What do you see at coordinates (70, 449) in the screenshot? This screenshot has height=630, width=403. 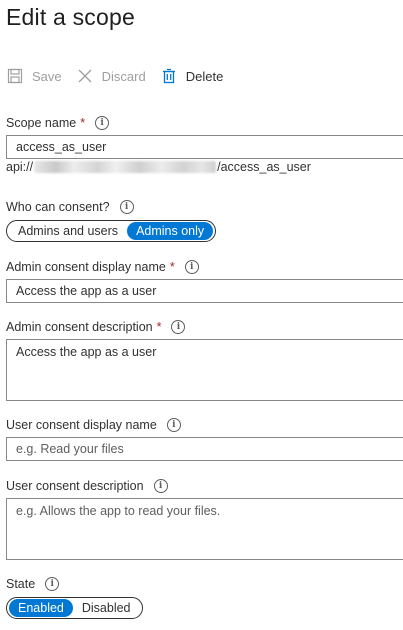 I see `placeholder-text: e.g. Read your files` at bounding box center [70, 449].